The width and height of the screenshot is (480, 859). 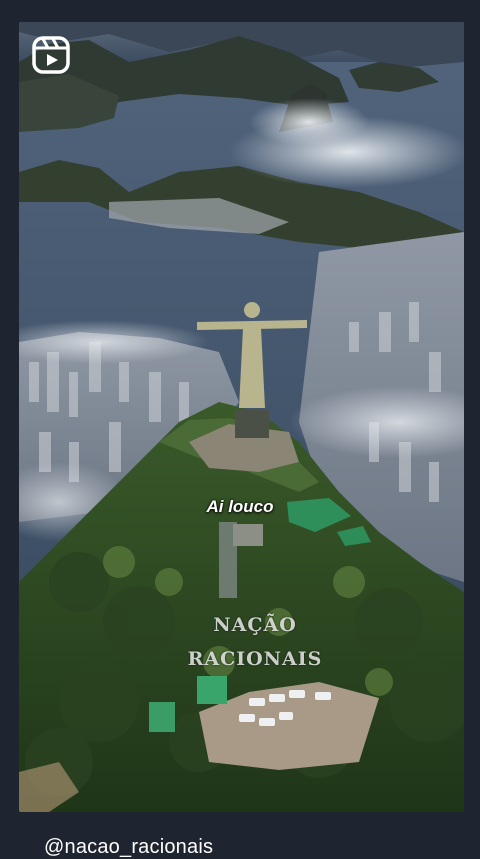 What do you see at coordinates (128, 847) in the screenshot?
I see `account-username: @nacao_racionais` at bounding box center [128, 847].